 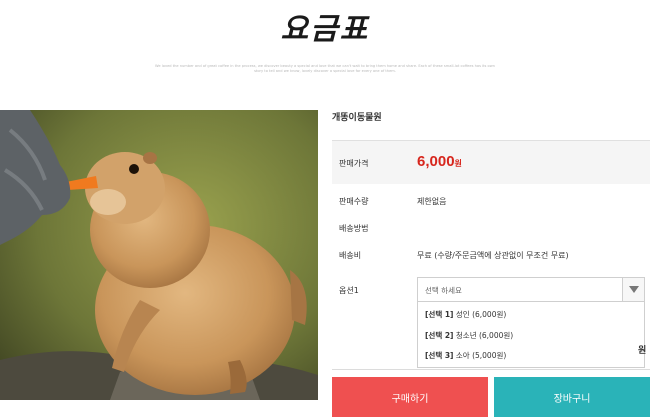 I want to click on shipping-fee-value: 무료 (수량/주문금액에 상관없이 무조건 무료), so click(x=493, y=255).